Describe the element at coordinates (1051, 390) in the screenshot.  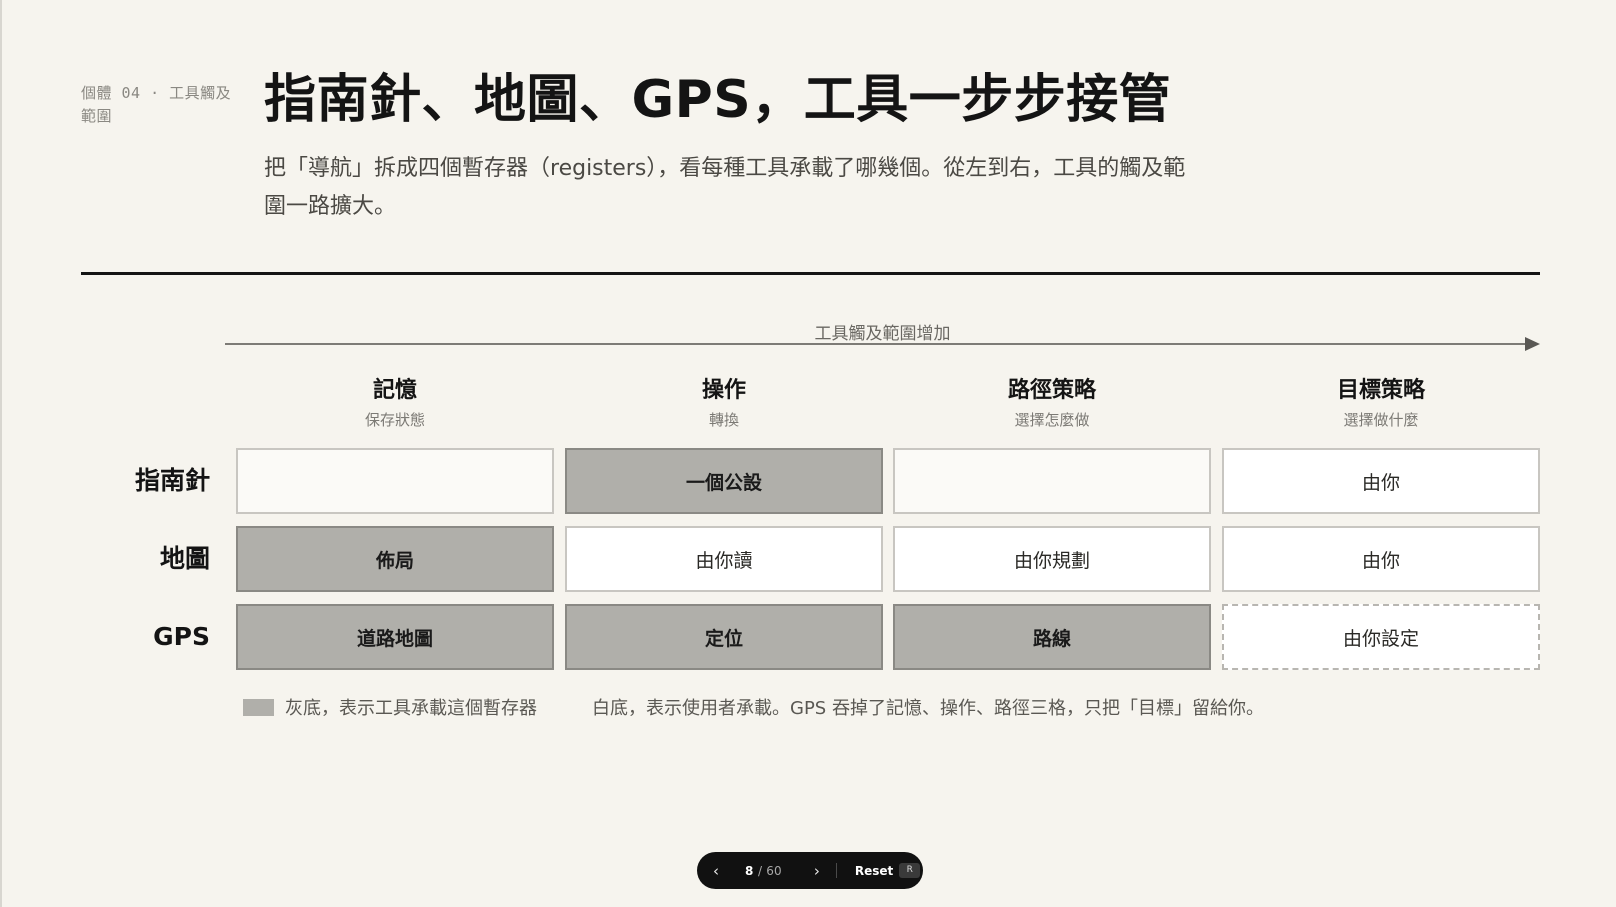
I see `column-name: 路徑策略` at that location.